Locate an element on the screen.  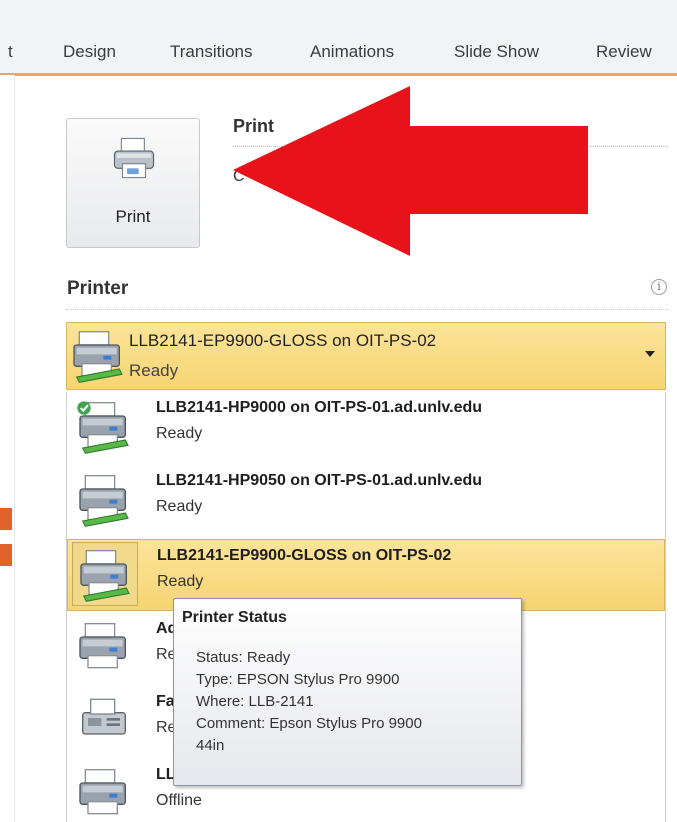
red-arrow-icon is located at coordinates (410, 171).